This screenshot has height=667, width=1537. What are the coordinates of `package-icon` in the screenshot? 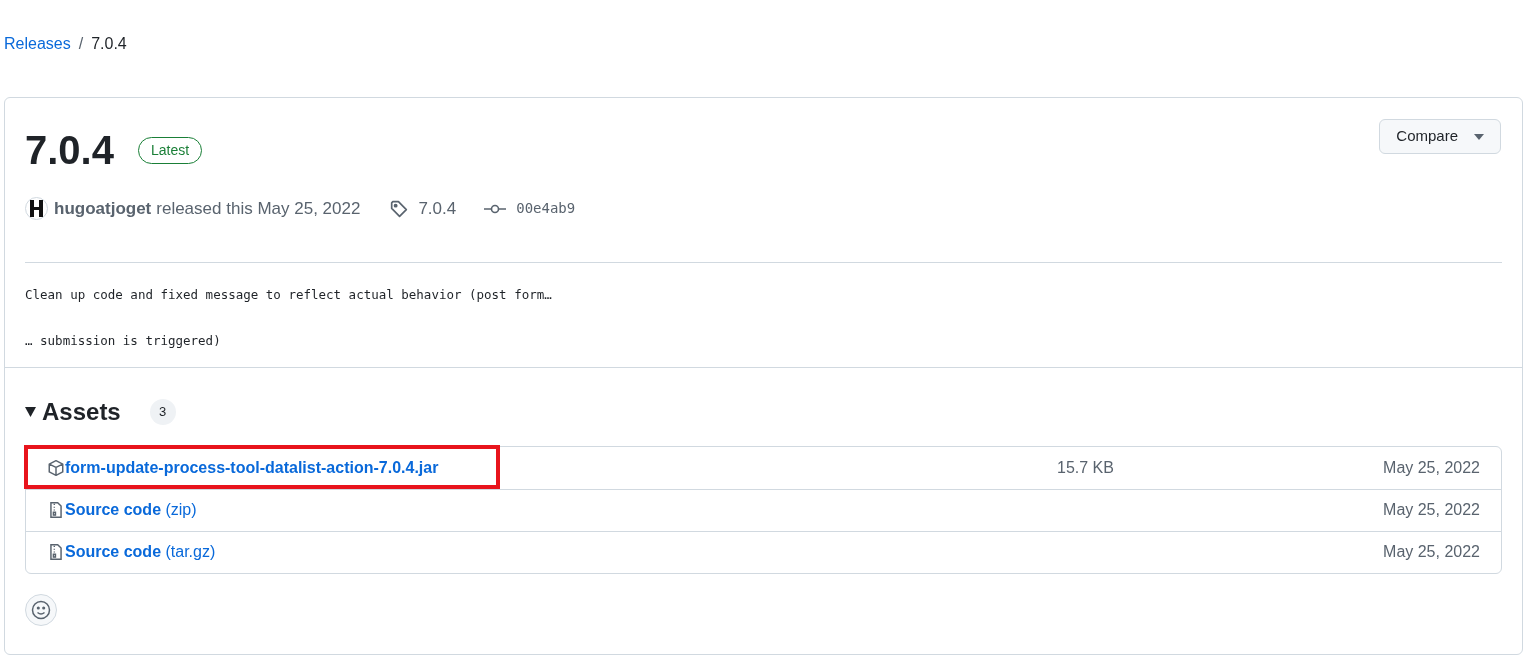 It's located at (56, 467).